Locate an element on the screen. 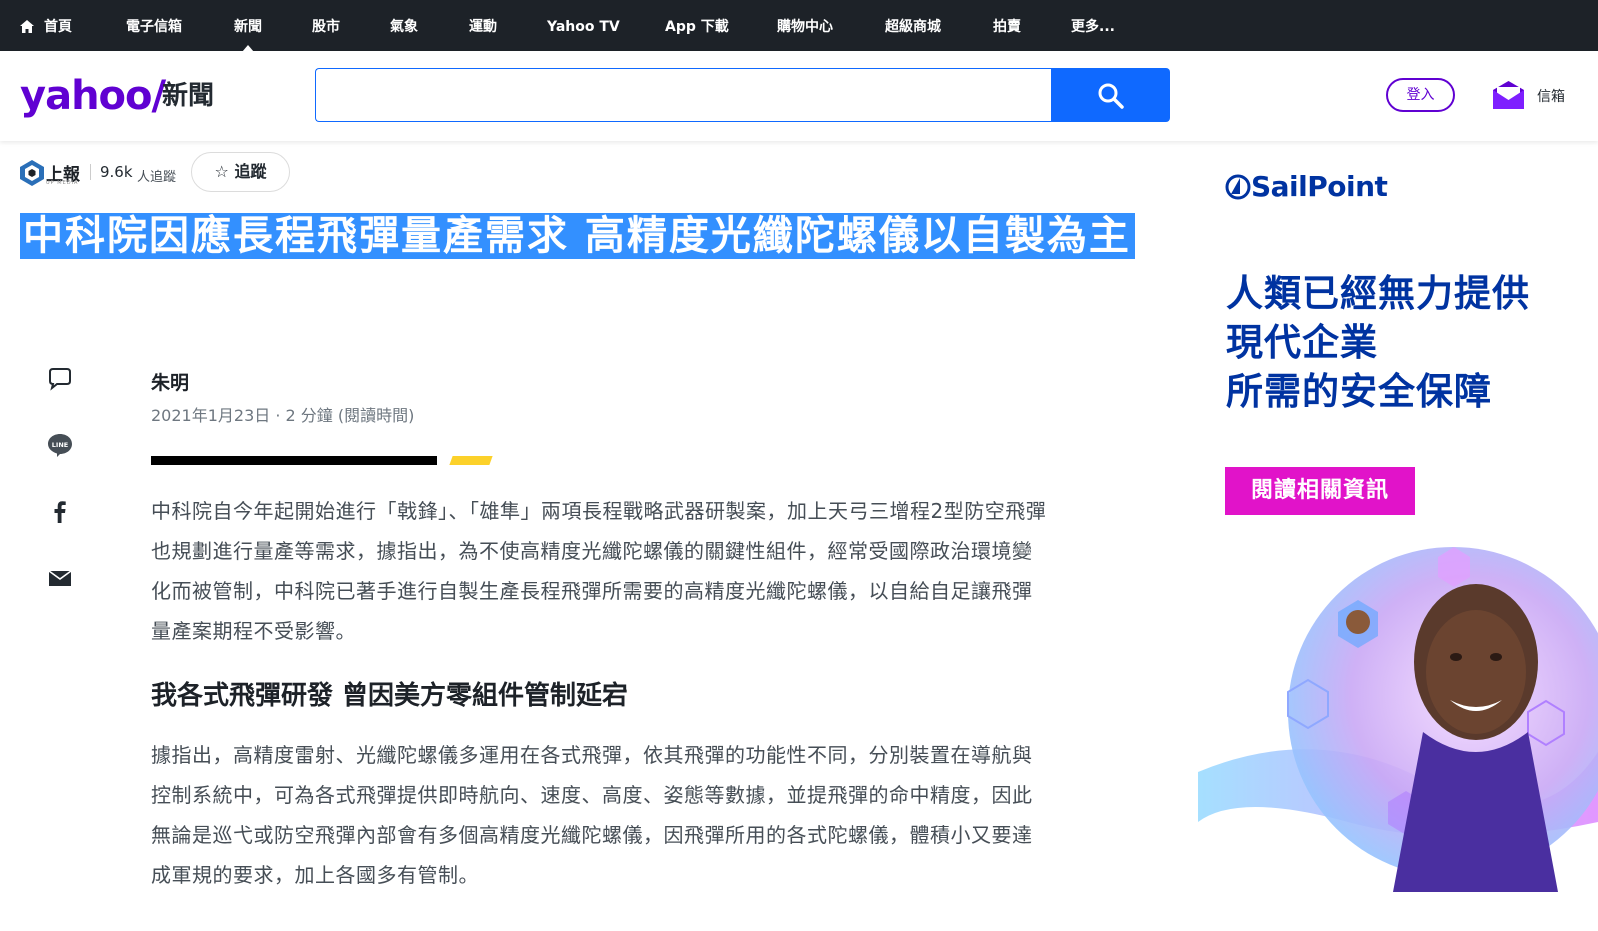 The height and width of the screenshot is (931, 1598). line-icon: LINE is located at coordinates (60, 445).